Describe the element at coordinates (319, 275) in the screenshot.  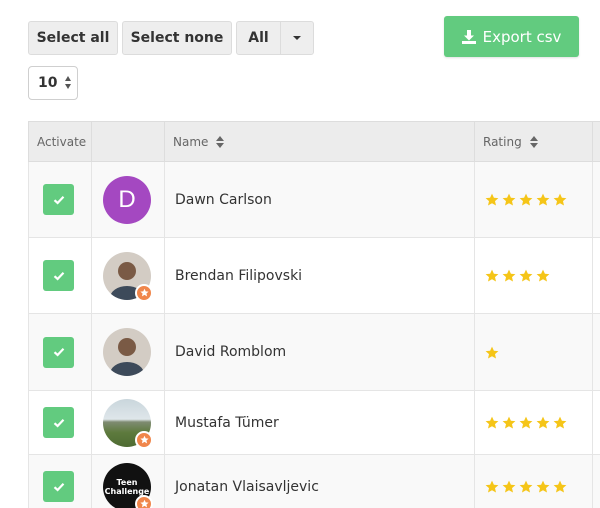
I see `cell-name: Brendan Filipovski` at that location.